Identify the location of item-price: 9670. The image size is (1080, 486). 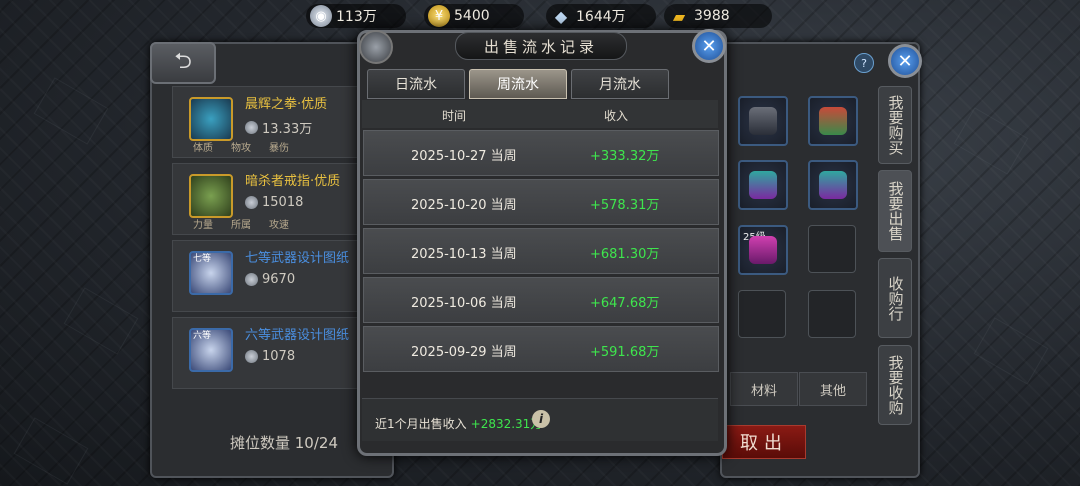
(270, 279).